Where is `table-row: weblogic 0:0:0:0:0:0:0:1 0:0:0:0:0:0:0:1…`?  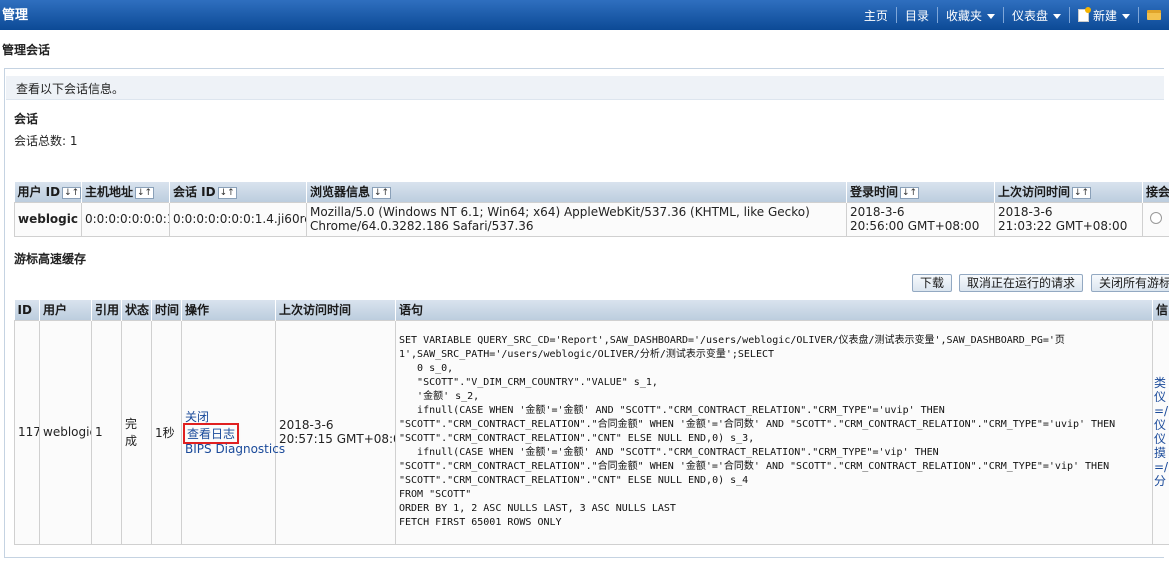 table-row: weblogic 0:0:0:0:0:0:0:1 0:0:0:0:0:0:0:1… is located at coordinates (591, 219).